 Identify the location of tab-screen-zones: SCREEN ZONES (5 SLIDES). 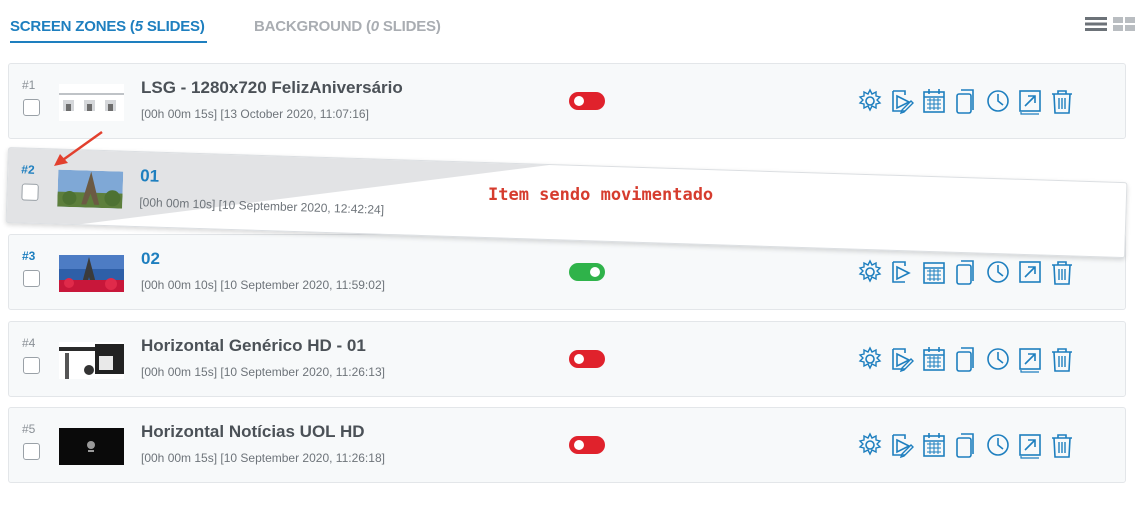
(108, 30).